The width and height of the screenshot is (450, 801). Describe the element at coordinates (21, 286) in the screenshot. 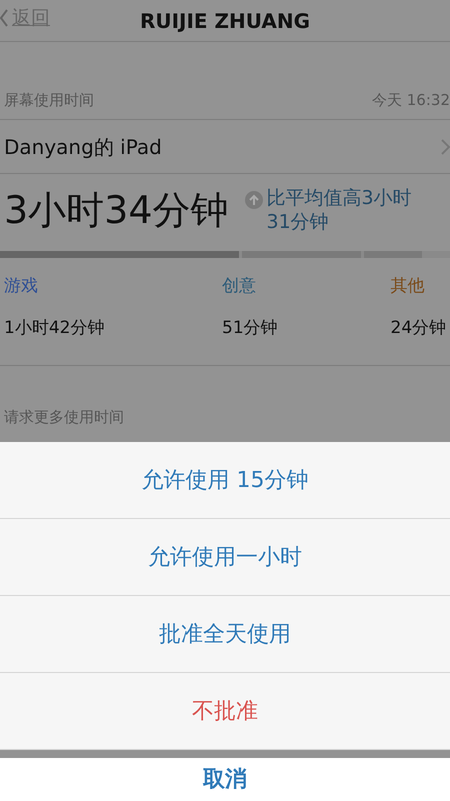

I see `category-label: 游戏` at that location.